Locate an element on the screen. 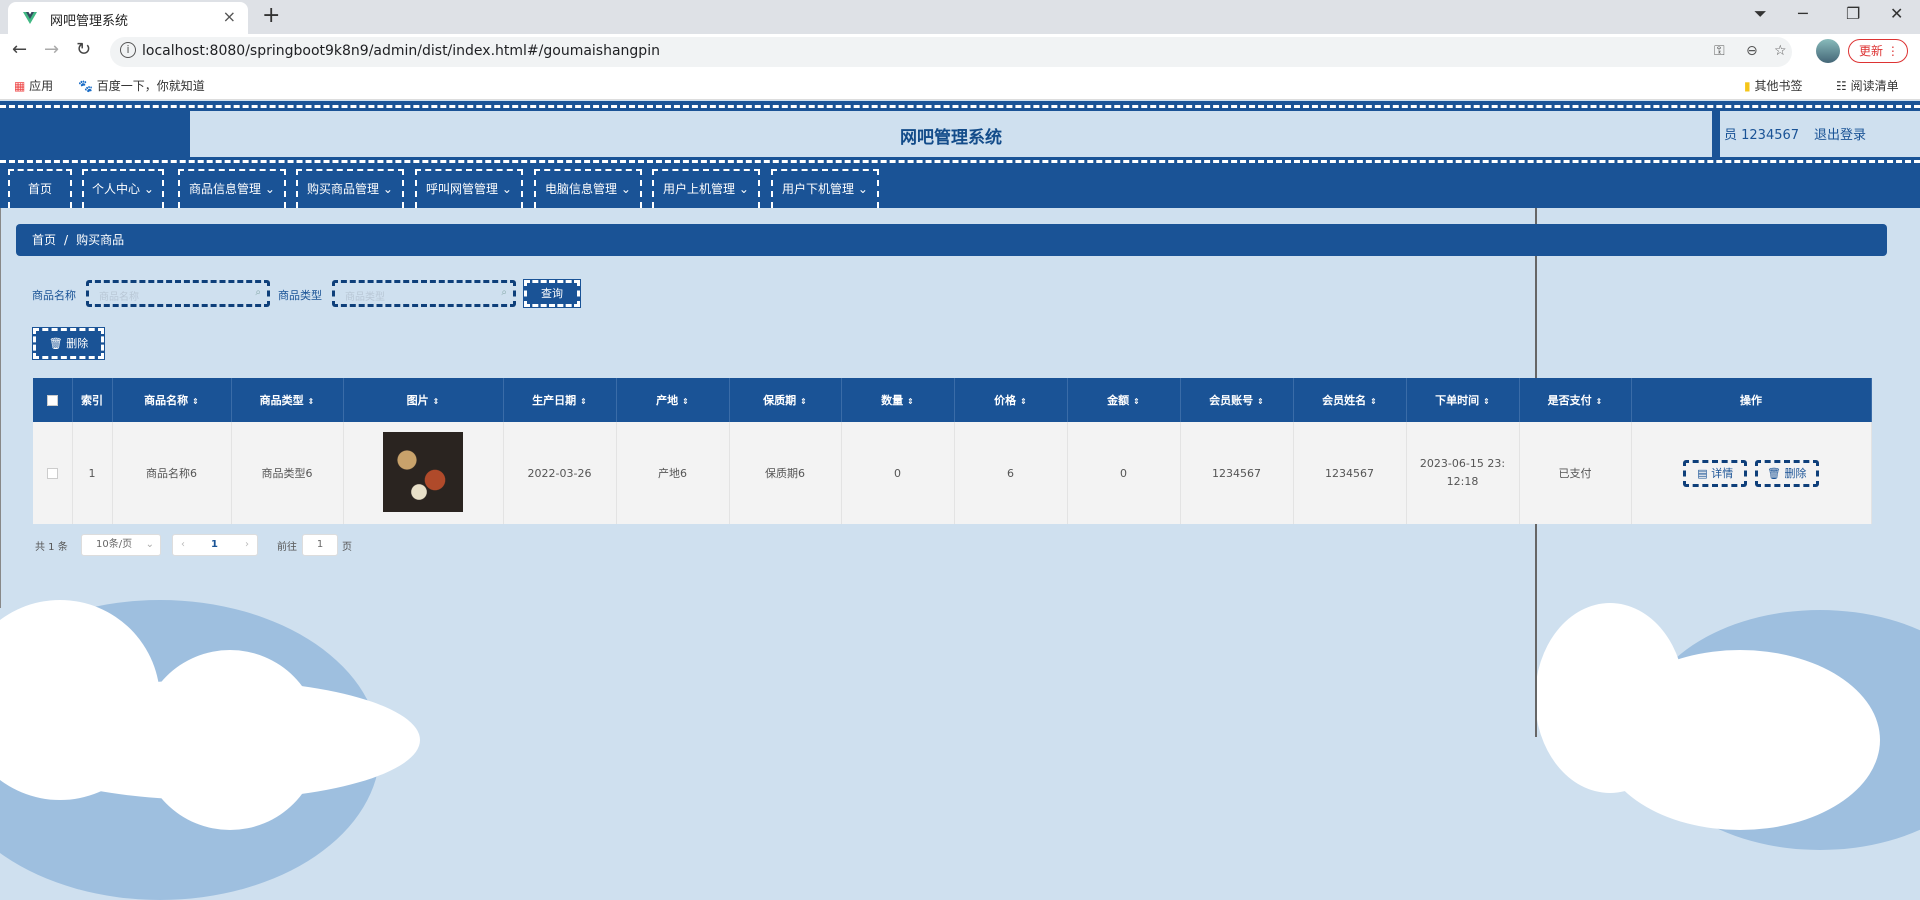  tab-close-icon: × is located at coordinates (229, 16).